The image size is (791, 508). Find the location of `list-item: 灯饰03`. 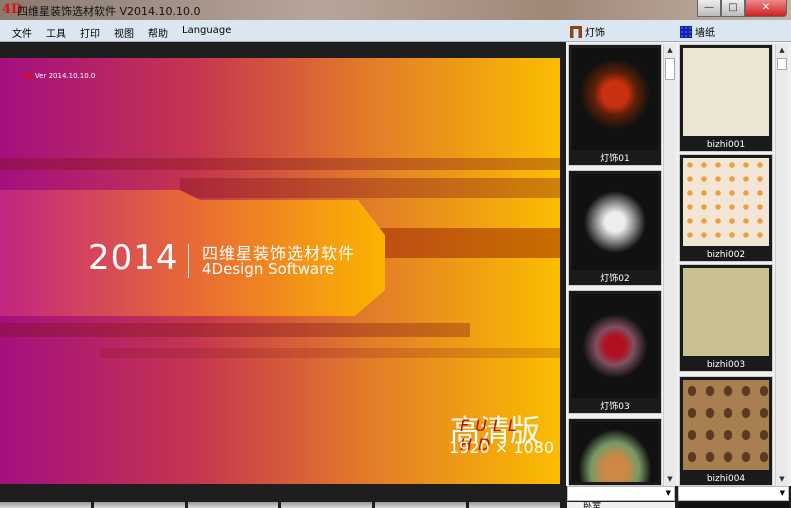

list-item: 灯饰03 is located at coordinates (615, 352).